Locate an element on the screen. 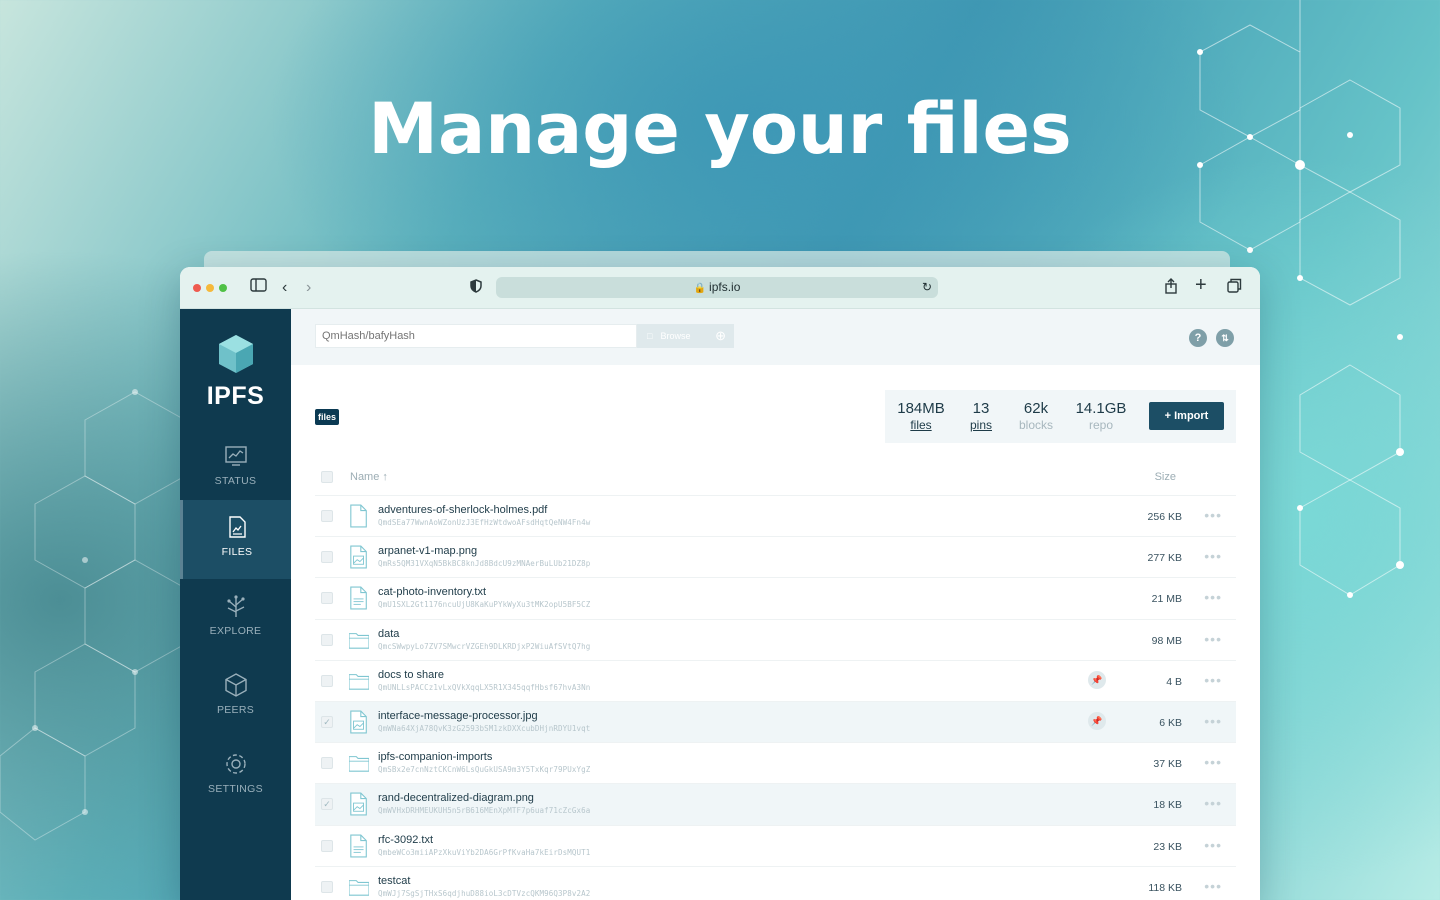  peers-icon is located at coordinates (235, 685).